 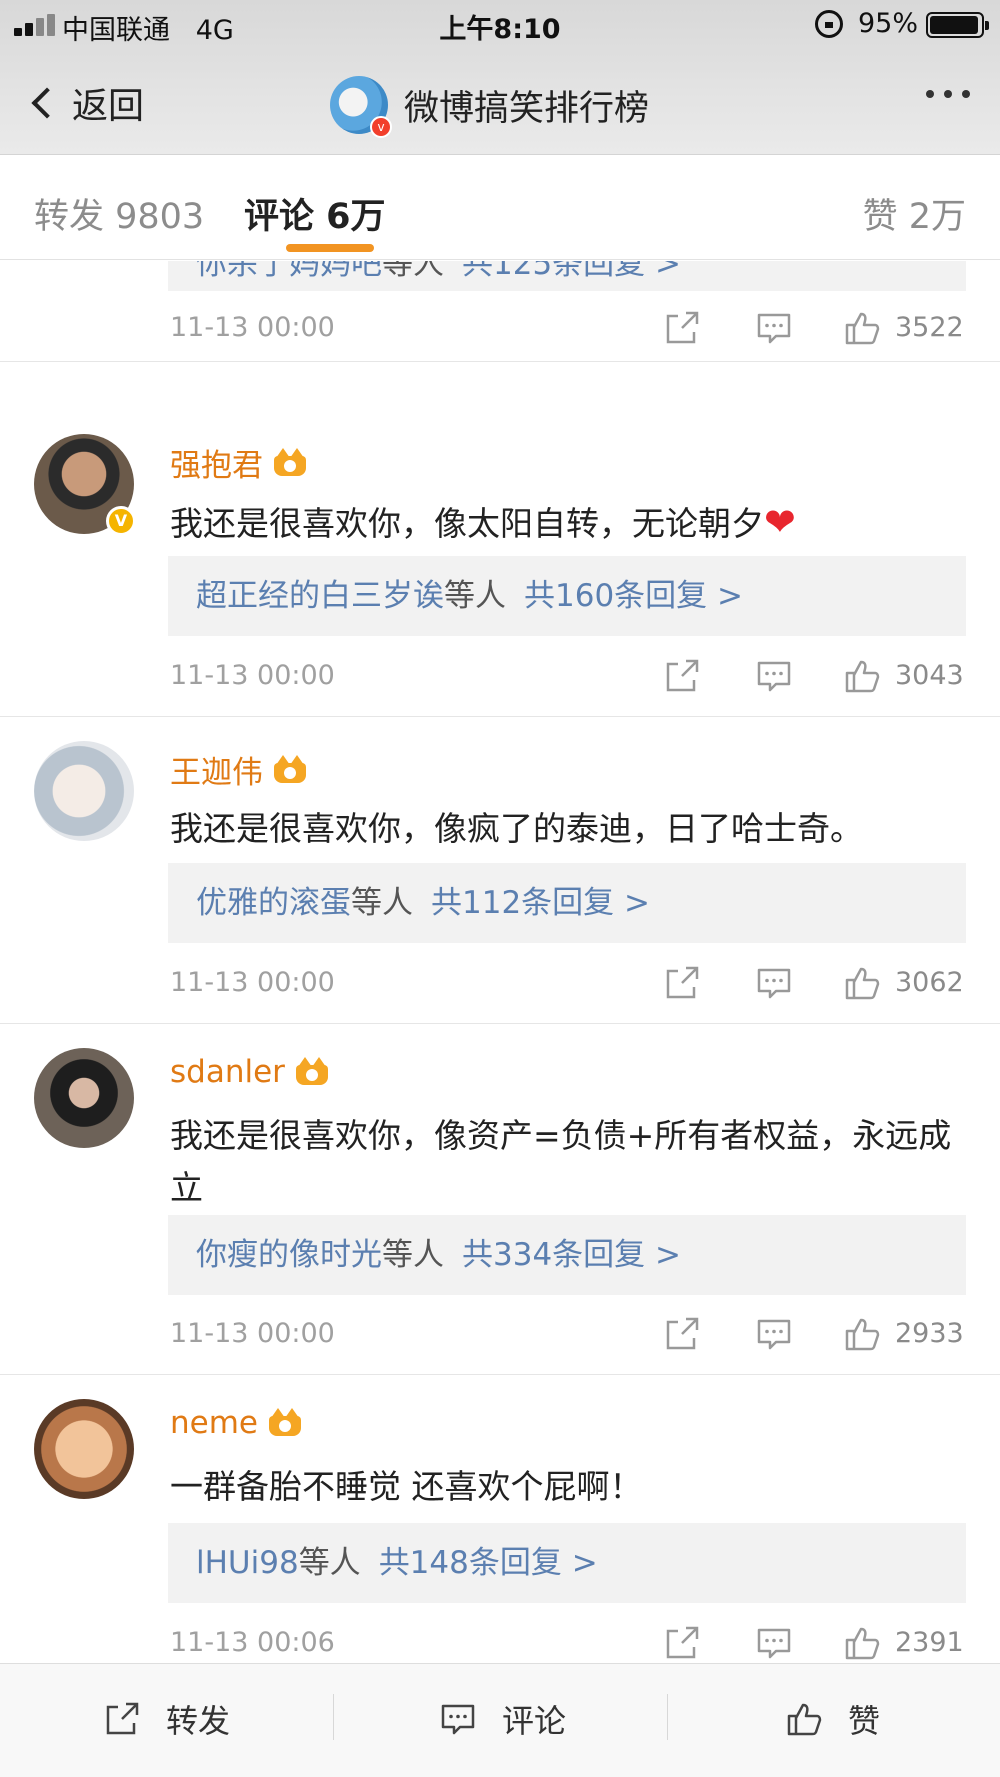 I want to click on avatar: v, so click(x=361, y=107).